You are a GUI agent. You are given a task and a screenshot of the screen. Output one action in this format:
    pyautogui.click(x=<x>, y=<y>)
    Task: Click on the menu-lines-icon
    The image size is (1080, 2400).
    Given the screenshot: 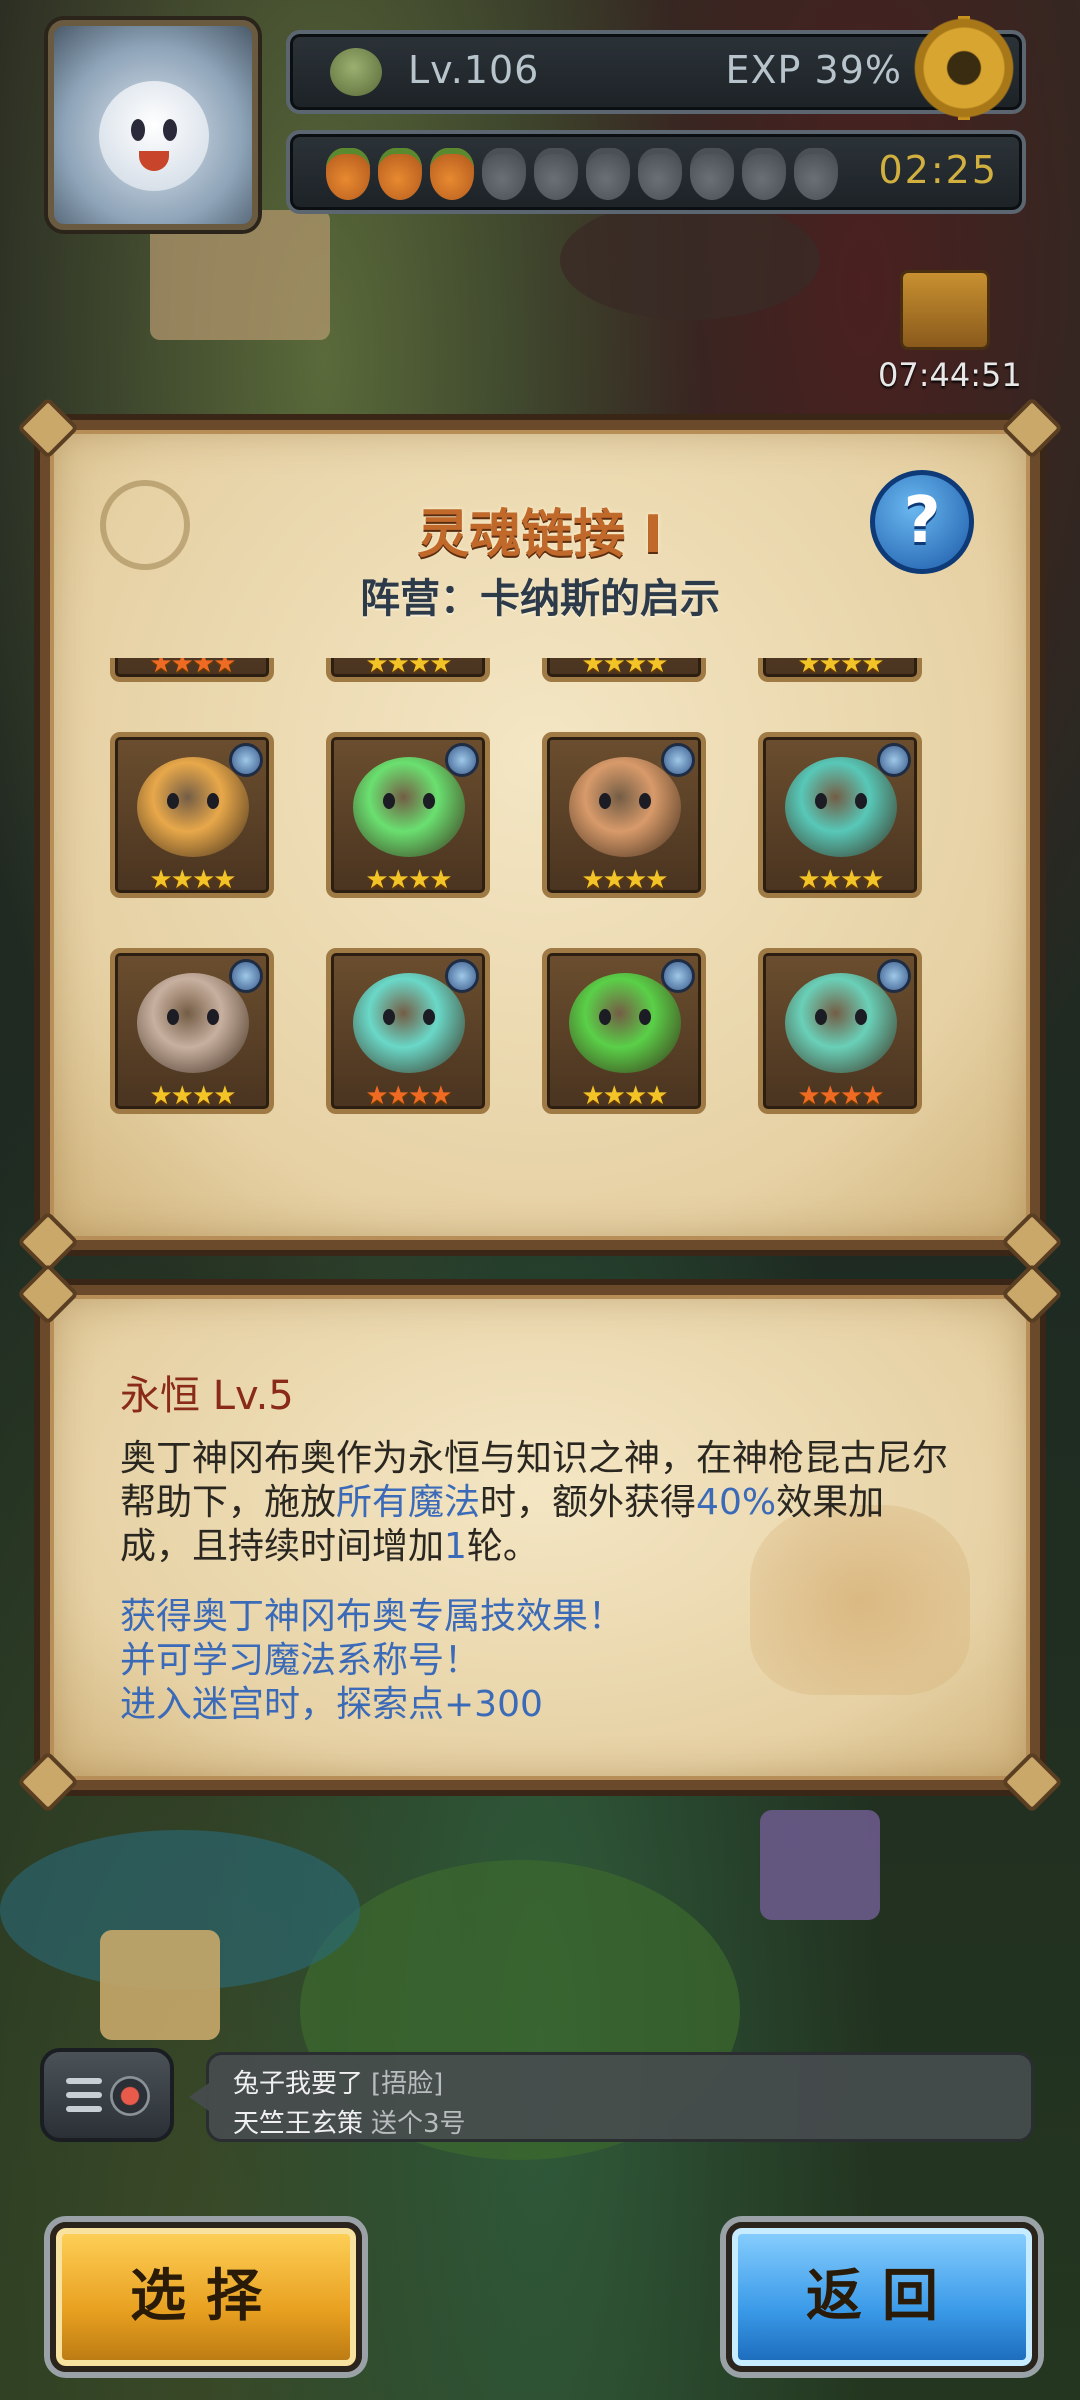 What is the action you would take?
    pyautogui.click(x=84, y=2099)
    